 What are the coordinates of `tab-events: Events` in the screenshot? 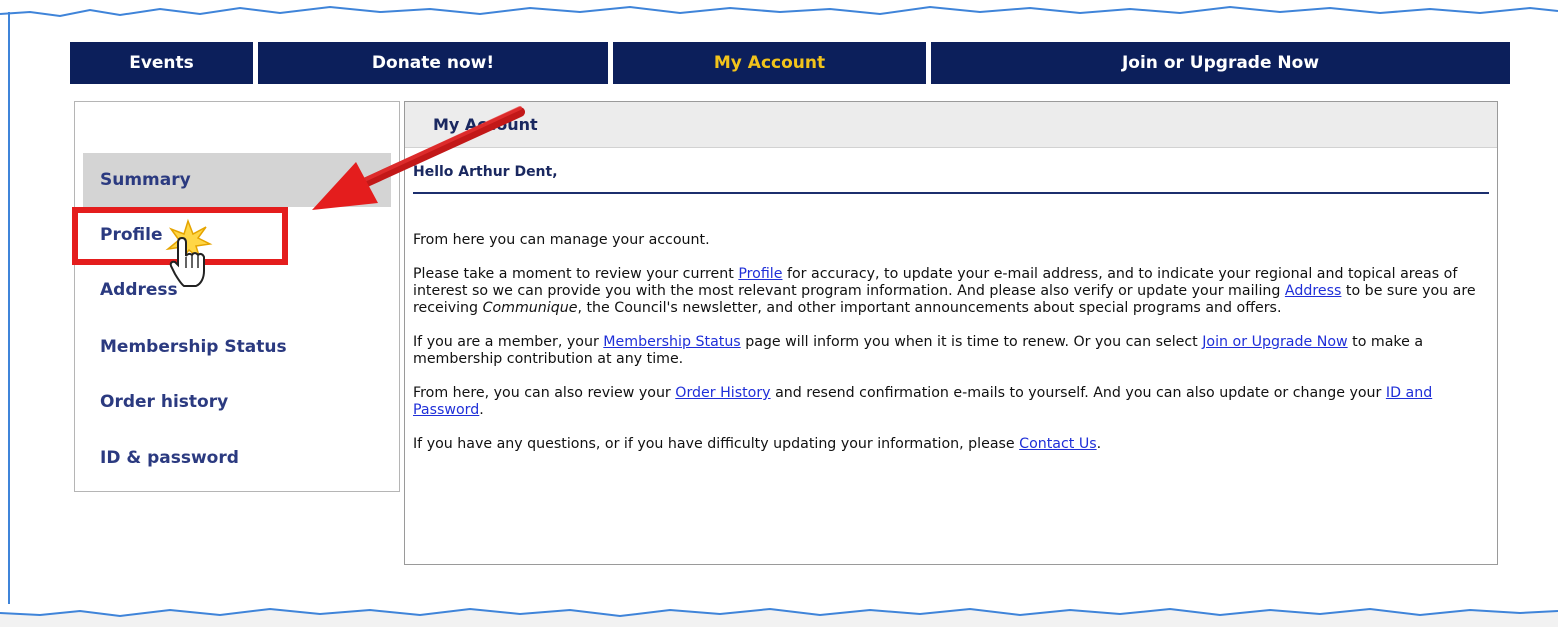 It's located at (161, 63).